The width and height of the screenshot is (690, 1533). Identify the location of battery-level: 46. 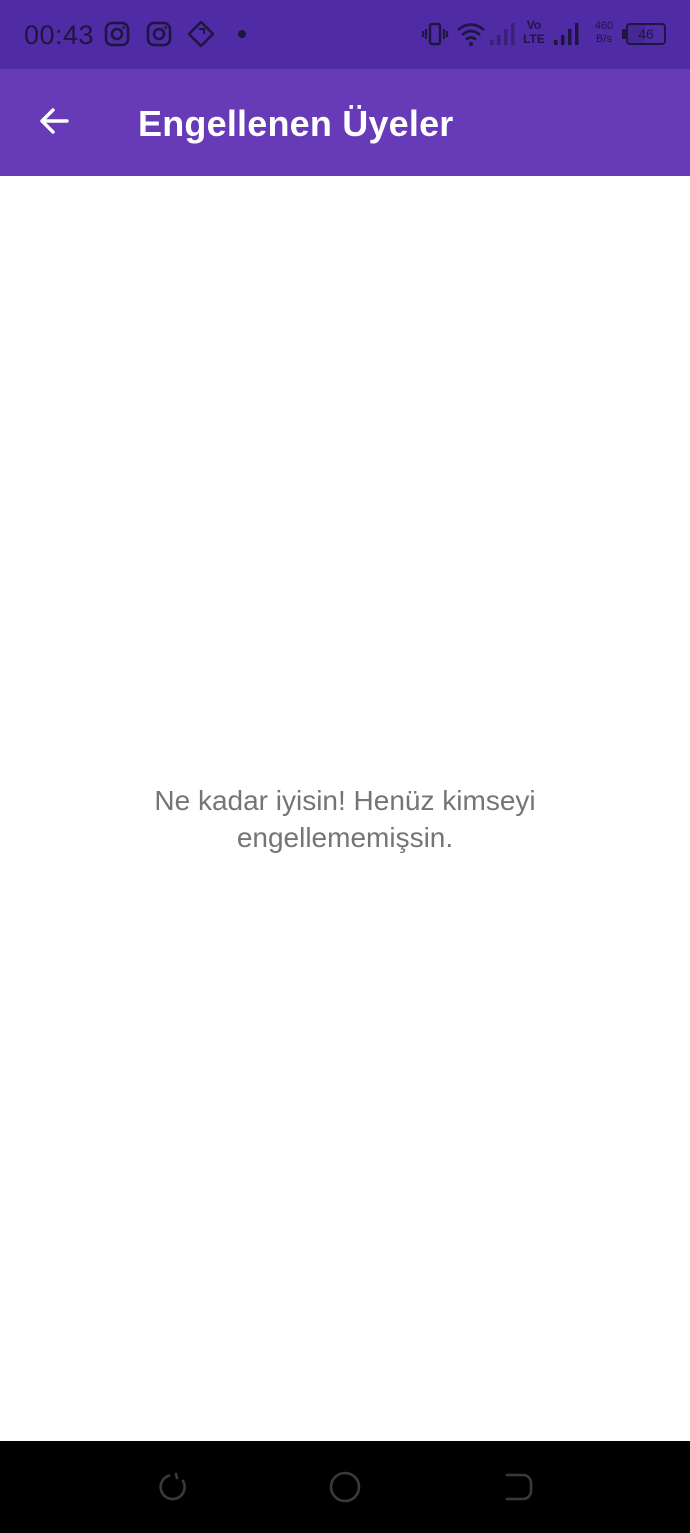
(646, 34).